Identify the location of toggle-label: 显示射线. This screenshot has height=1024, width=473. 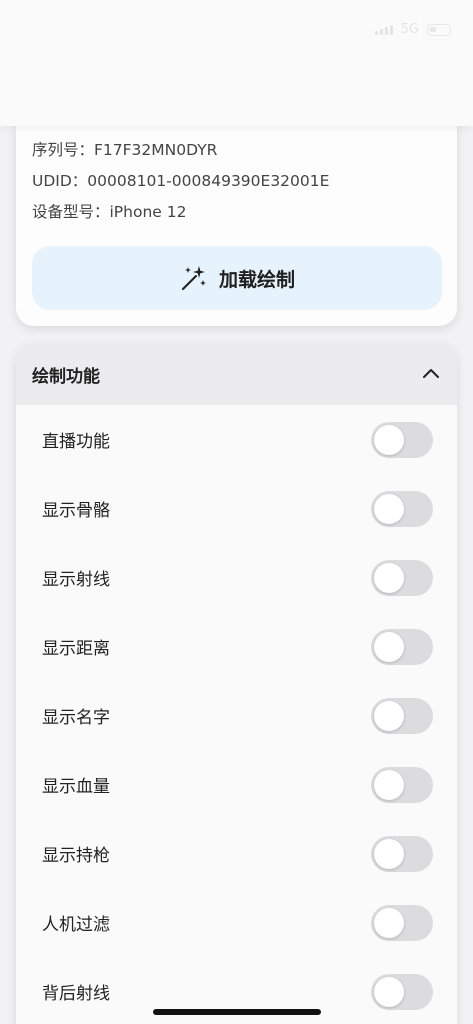
(76, 580).